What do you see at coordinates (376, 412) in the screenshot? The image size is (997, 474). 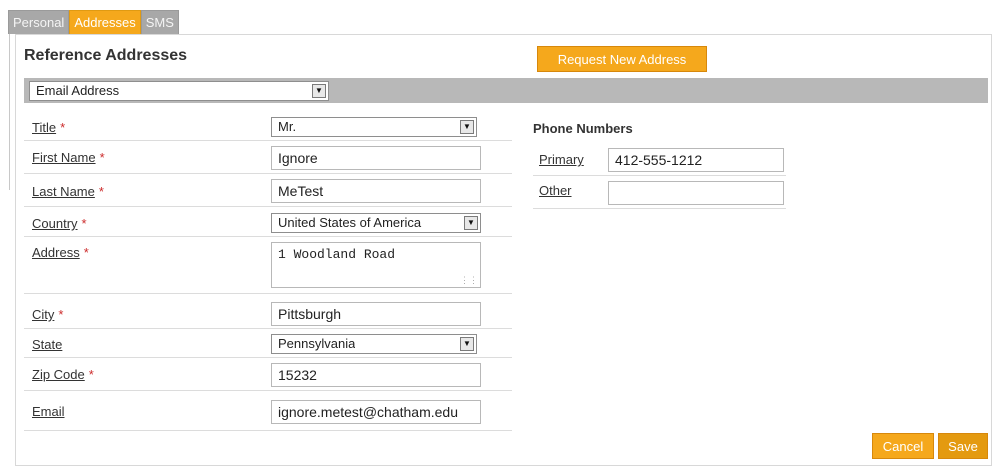 I see `email-input: ignore.metest@chatham.edu` at bounding box center [376, 412].